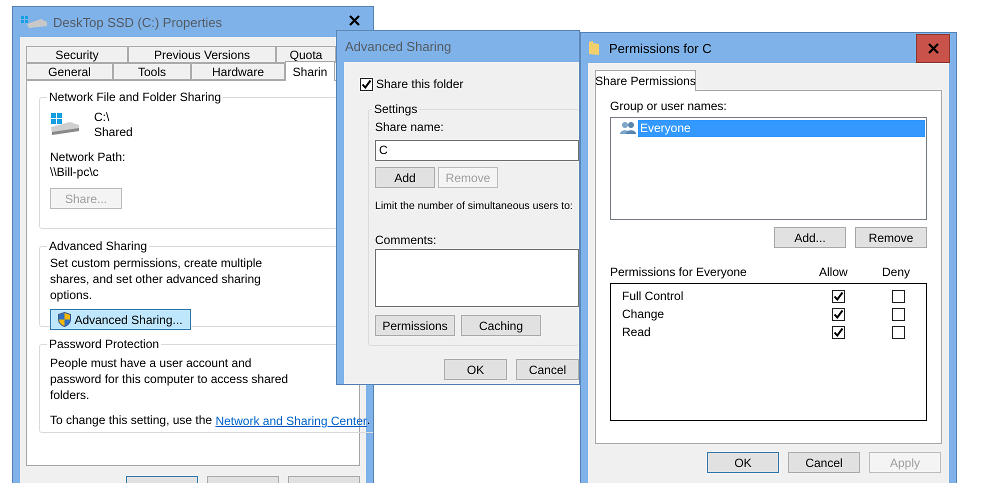 This screenshot has width=984, height=483. What do you see at coordinates (306, 54) in the screenshot?
I see `tab: Quota` at bounding box center [306, 54].